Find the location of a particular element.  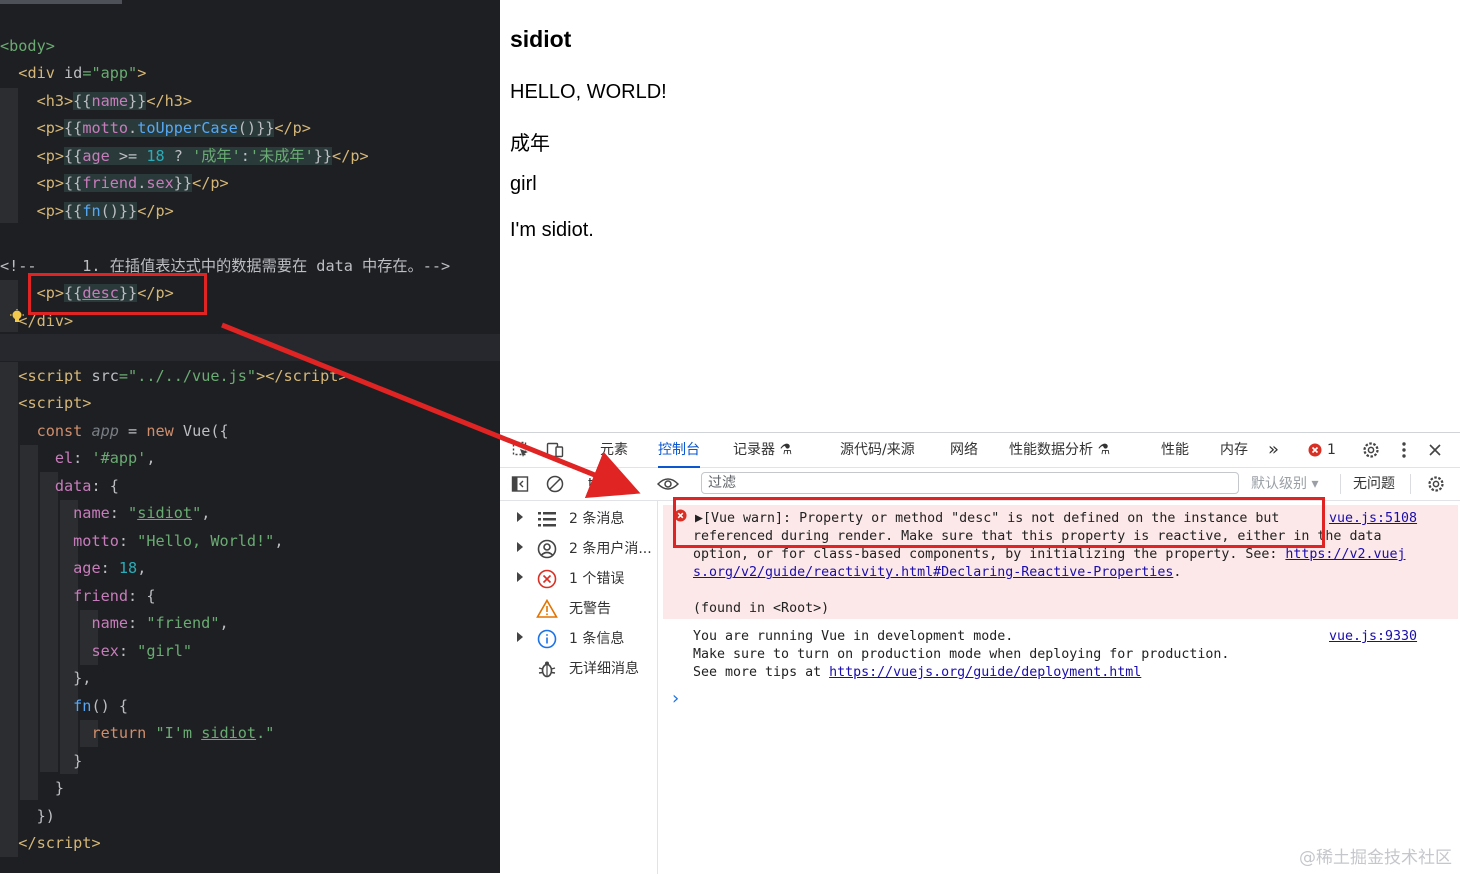

code-line: const app = new Vue({ is located at coordinates (132, 431).